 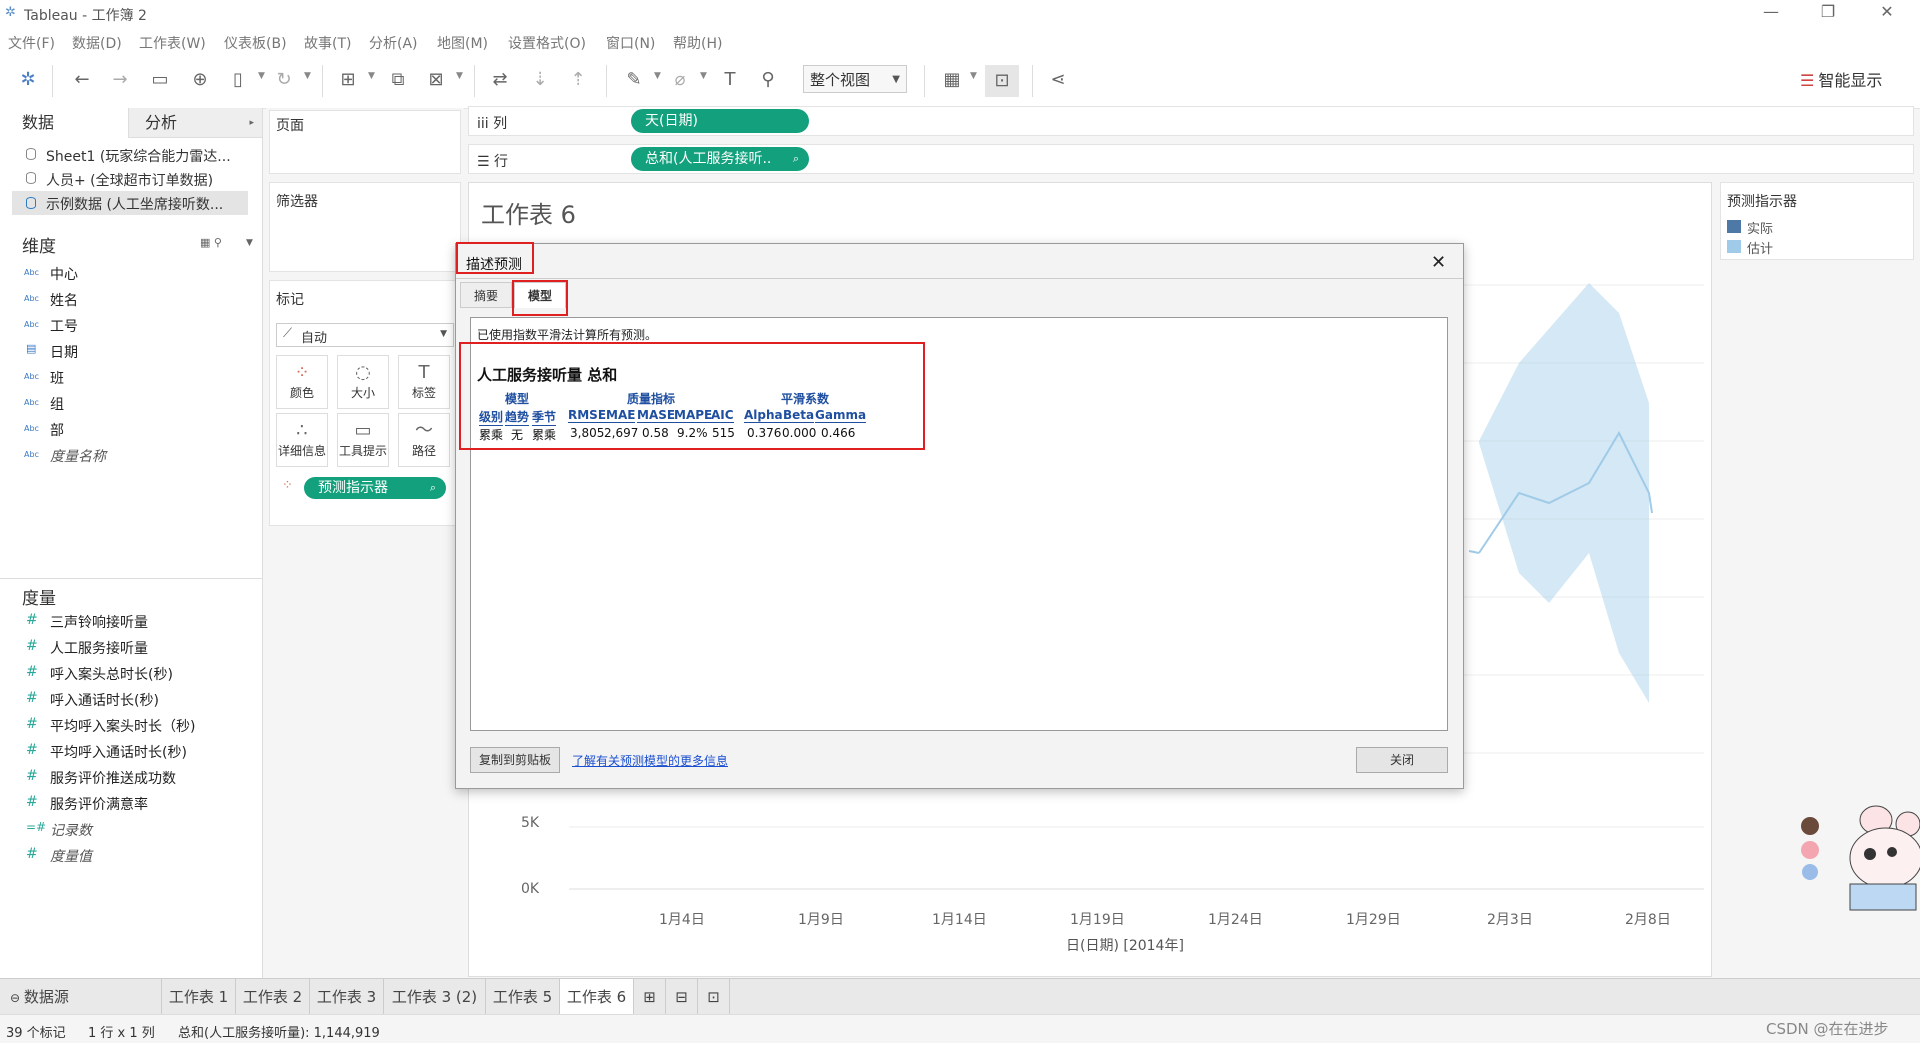 I want to click on path-button: 〜 路径, so click(x=424, y=440).